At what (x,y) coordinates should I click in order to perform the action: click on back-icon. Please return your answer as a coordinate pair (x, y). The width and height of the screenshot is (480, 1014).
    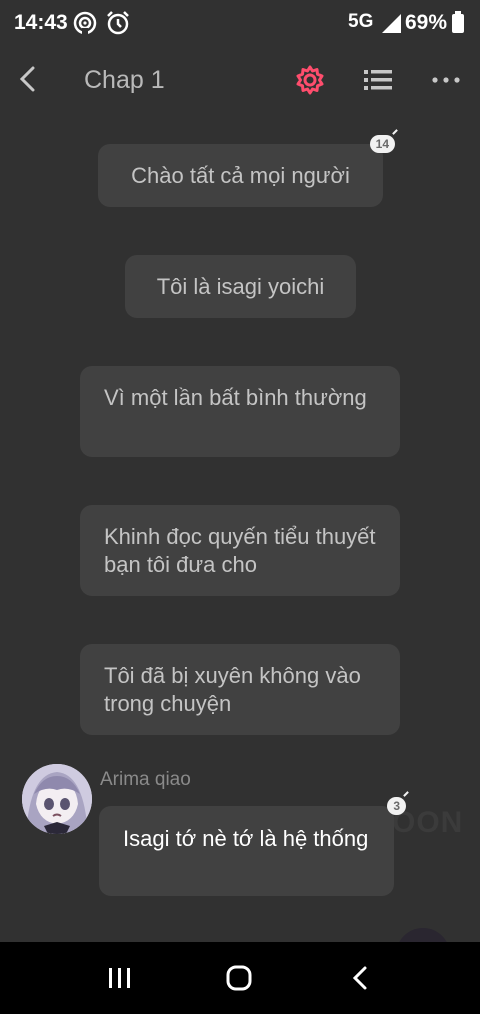
    Looking at the image, I should click on (27, 79).